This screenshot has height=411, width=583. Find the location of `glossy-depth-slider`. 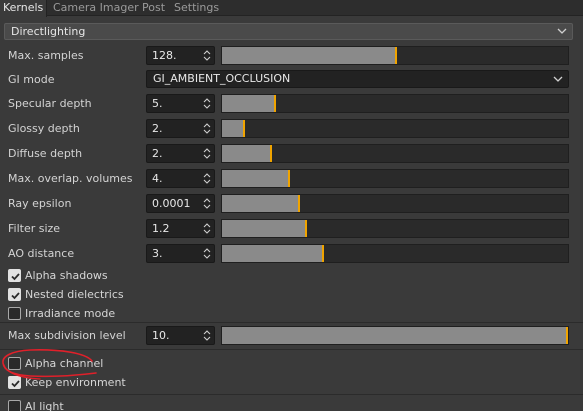

glossy-depth-slider is located at coordinates (395, 128).